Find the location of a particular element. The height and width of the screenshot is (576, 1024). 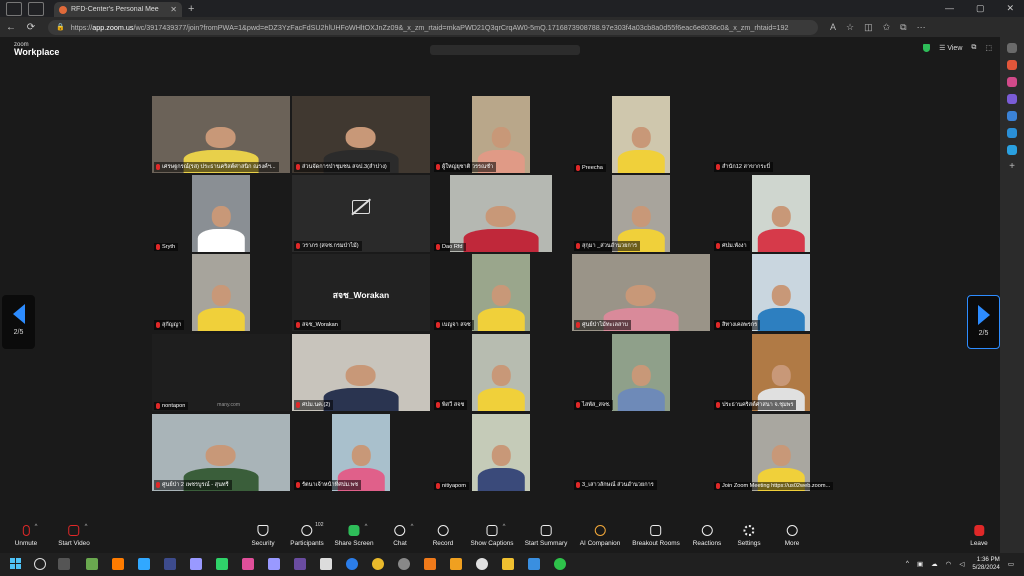

tools-icon is located at coordinates (1012, 82).